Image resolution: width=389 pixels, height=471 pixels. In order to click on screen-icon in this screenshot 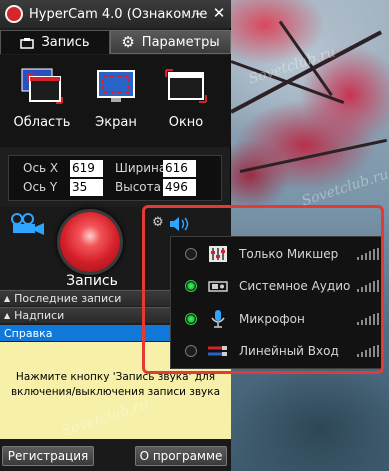, I will do `click(116, 86)`.